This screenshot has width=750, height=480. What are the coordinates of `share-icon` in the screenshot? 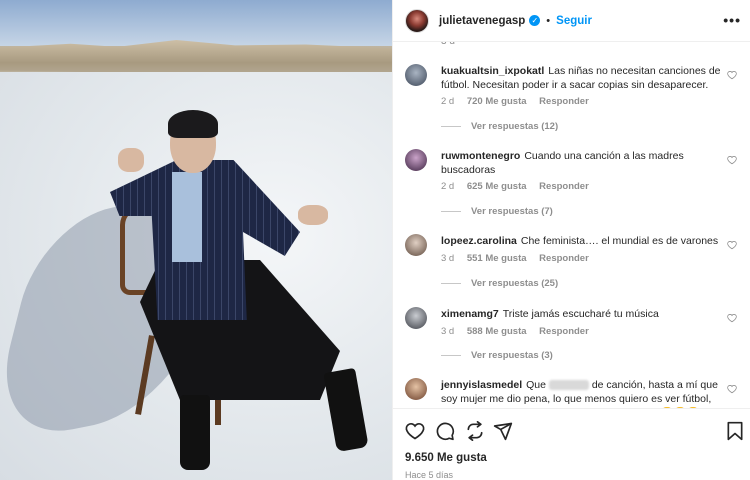 It's located at (475, 431).